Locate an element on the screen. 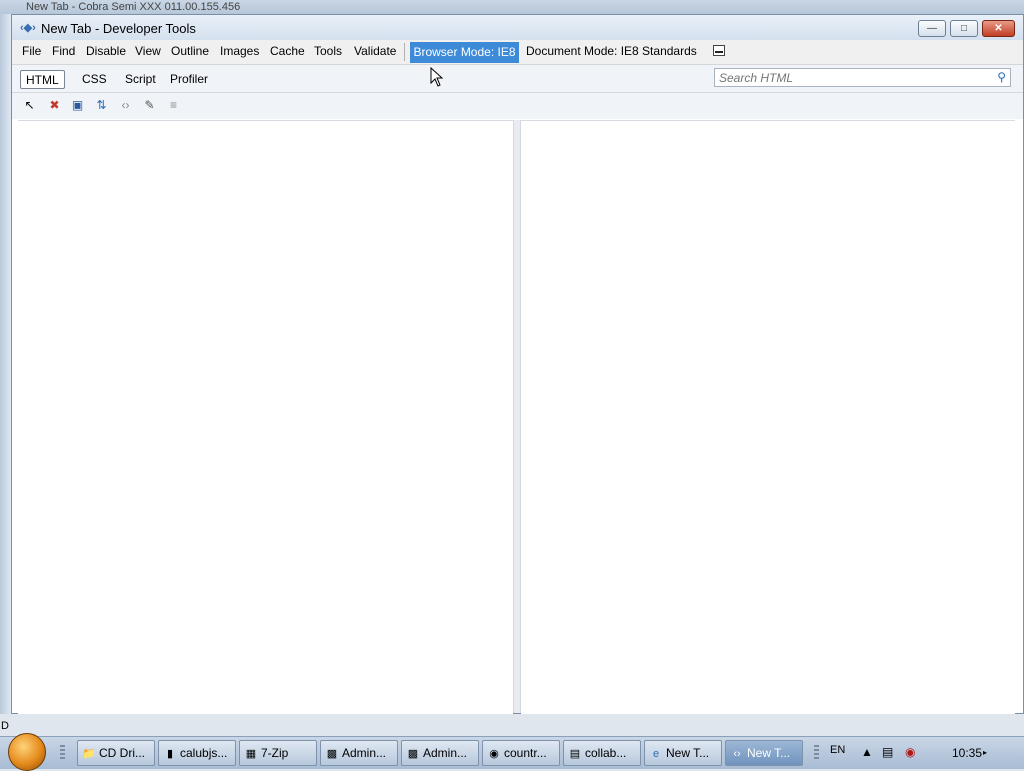 The width and height of the screenshot is (1024, 771). menu-disable: Disable is located at coordinates (106, 51).